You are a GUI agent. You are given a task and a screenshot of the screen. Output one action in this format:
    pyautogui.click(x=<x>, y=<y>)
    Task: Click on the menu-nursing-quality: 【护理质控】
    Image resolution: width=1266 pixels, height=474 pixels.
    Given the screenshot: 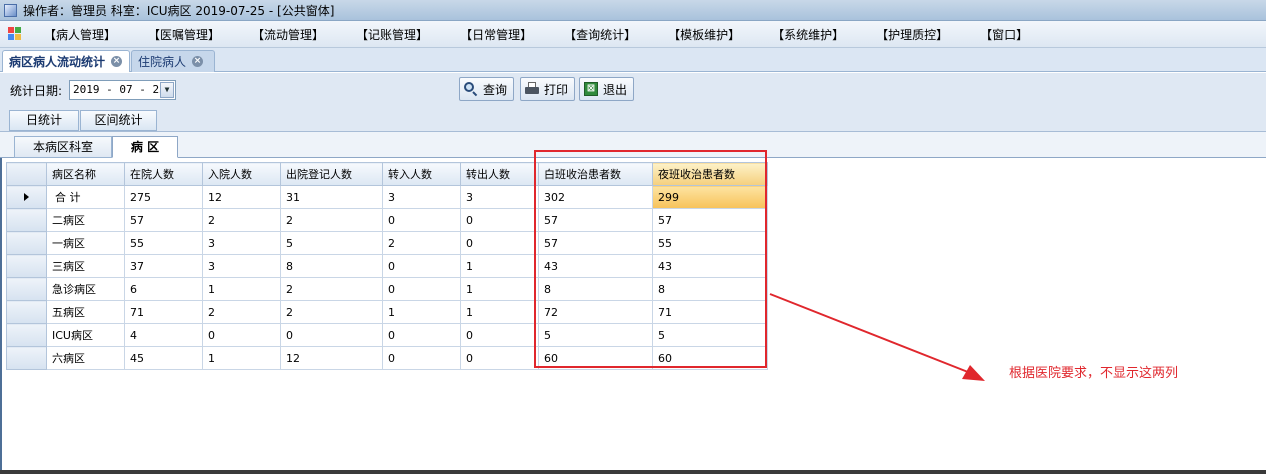 What is the action you would take?
    pyautogui.click(x=912, y=34)
    